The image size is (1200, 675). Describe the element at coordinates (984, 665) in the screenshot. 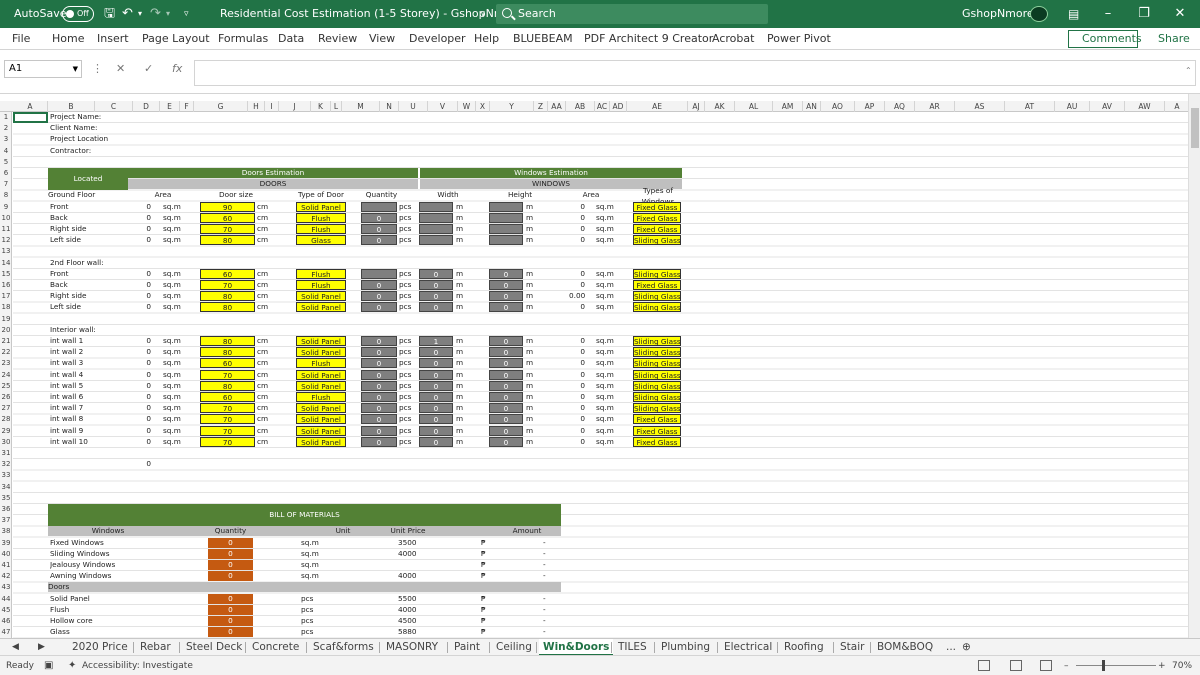

I see `normal-view-icon` at that location.